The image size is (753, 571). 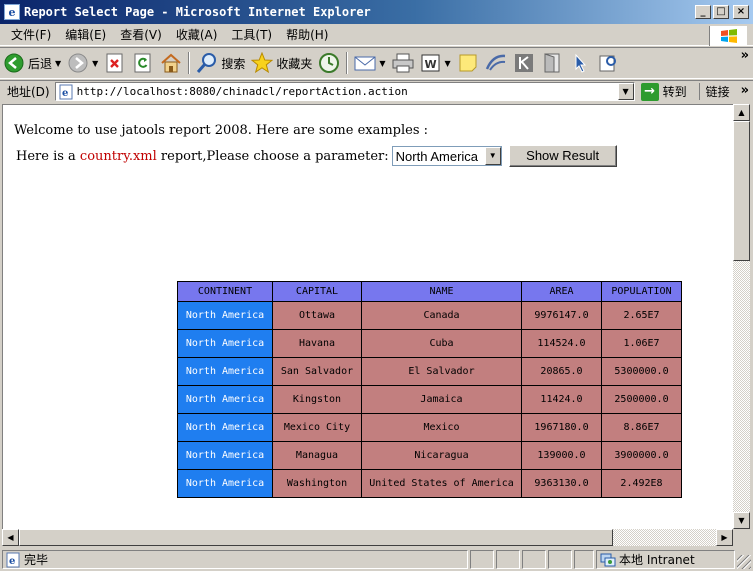 What do you see at coordinates (235, 559) in the screenshot?
I see `status-panel: e 完毕` at bounding box center [235, 559].